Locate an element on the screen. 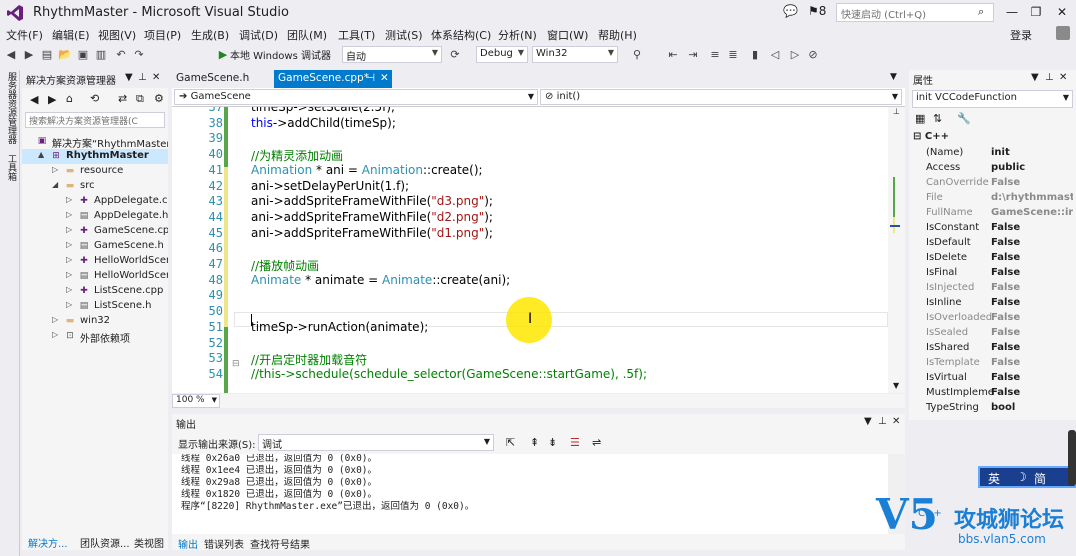 This screenshot has height=556, width=1076. tree-item: ▷ ▬ win32 is located at coordinates (95, 321).